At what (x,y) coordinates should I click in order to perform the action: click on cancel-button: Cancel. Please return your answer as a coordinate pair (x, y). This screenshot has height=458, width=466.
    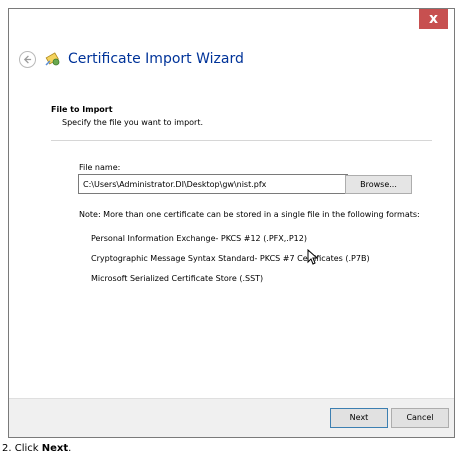
    Looking at the image, I should click on (420, 418).